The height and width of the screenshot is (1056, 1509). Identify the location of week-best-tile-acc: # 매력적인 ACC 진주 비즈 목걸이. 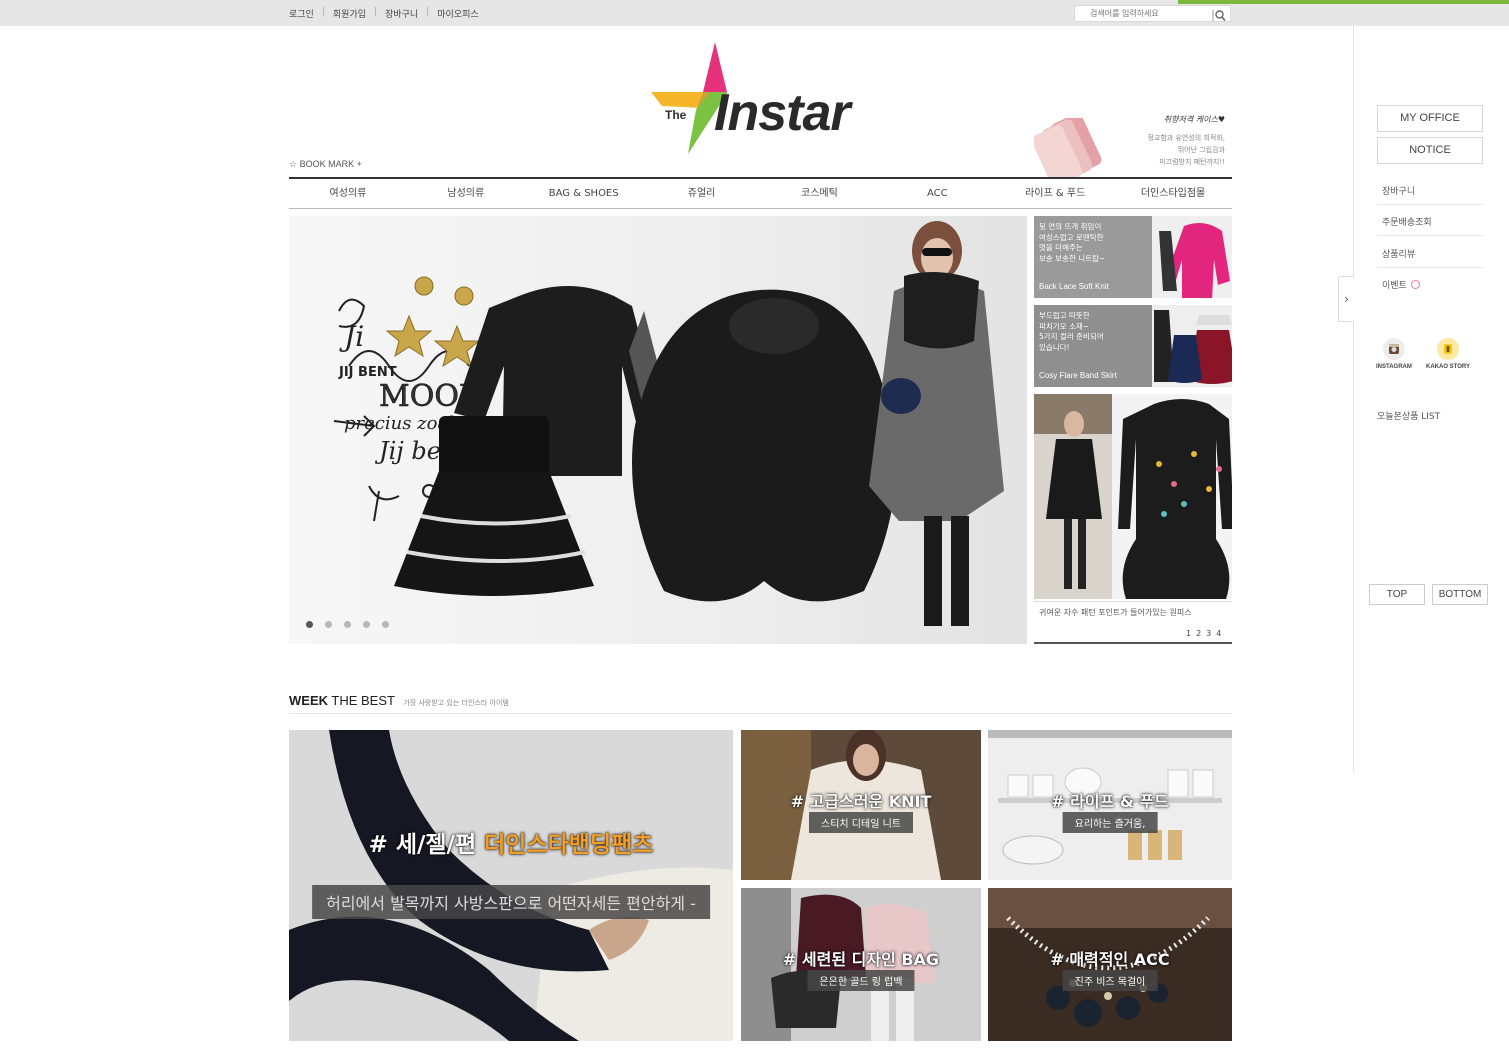
(1110, 964).